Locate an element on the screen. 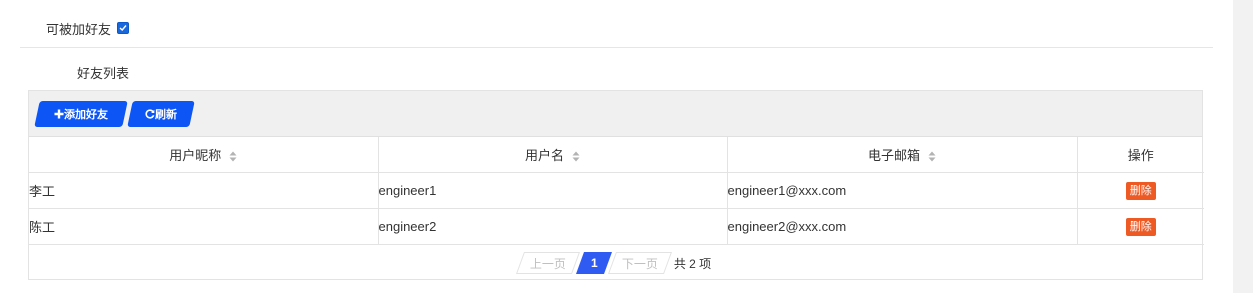 The width and height of the screenshot is (1253, 293). allow-friend-checkbox is located at coordinates (123, 28).